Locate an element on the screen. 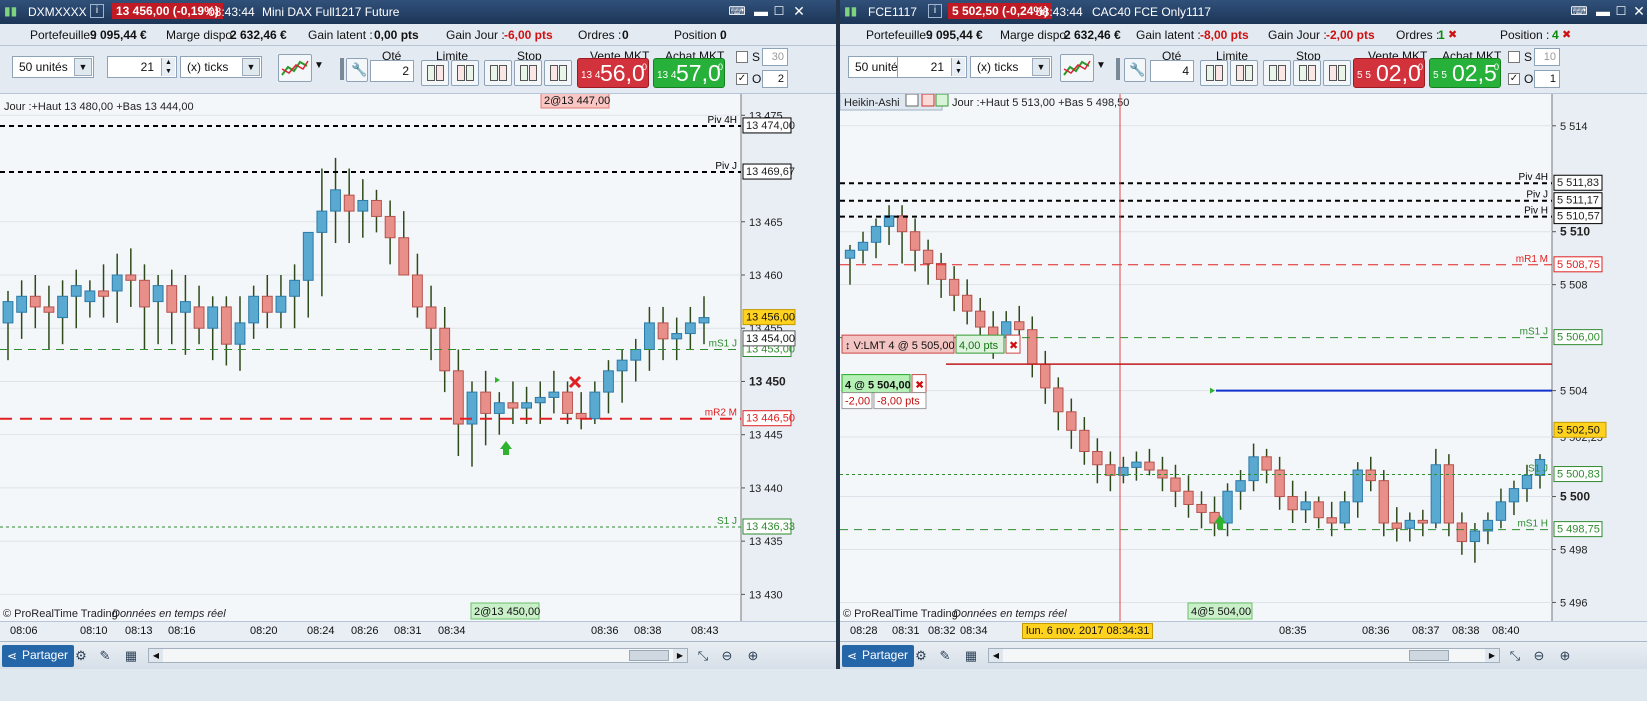 Image resolution: width=1647 pixels, height=701 pixels. s-value-input: 30 is located at coordinates (775, 57).